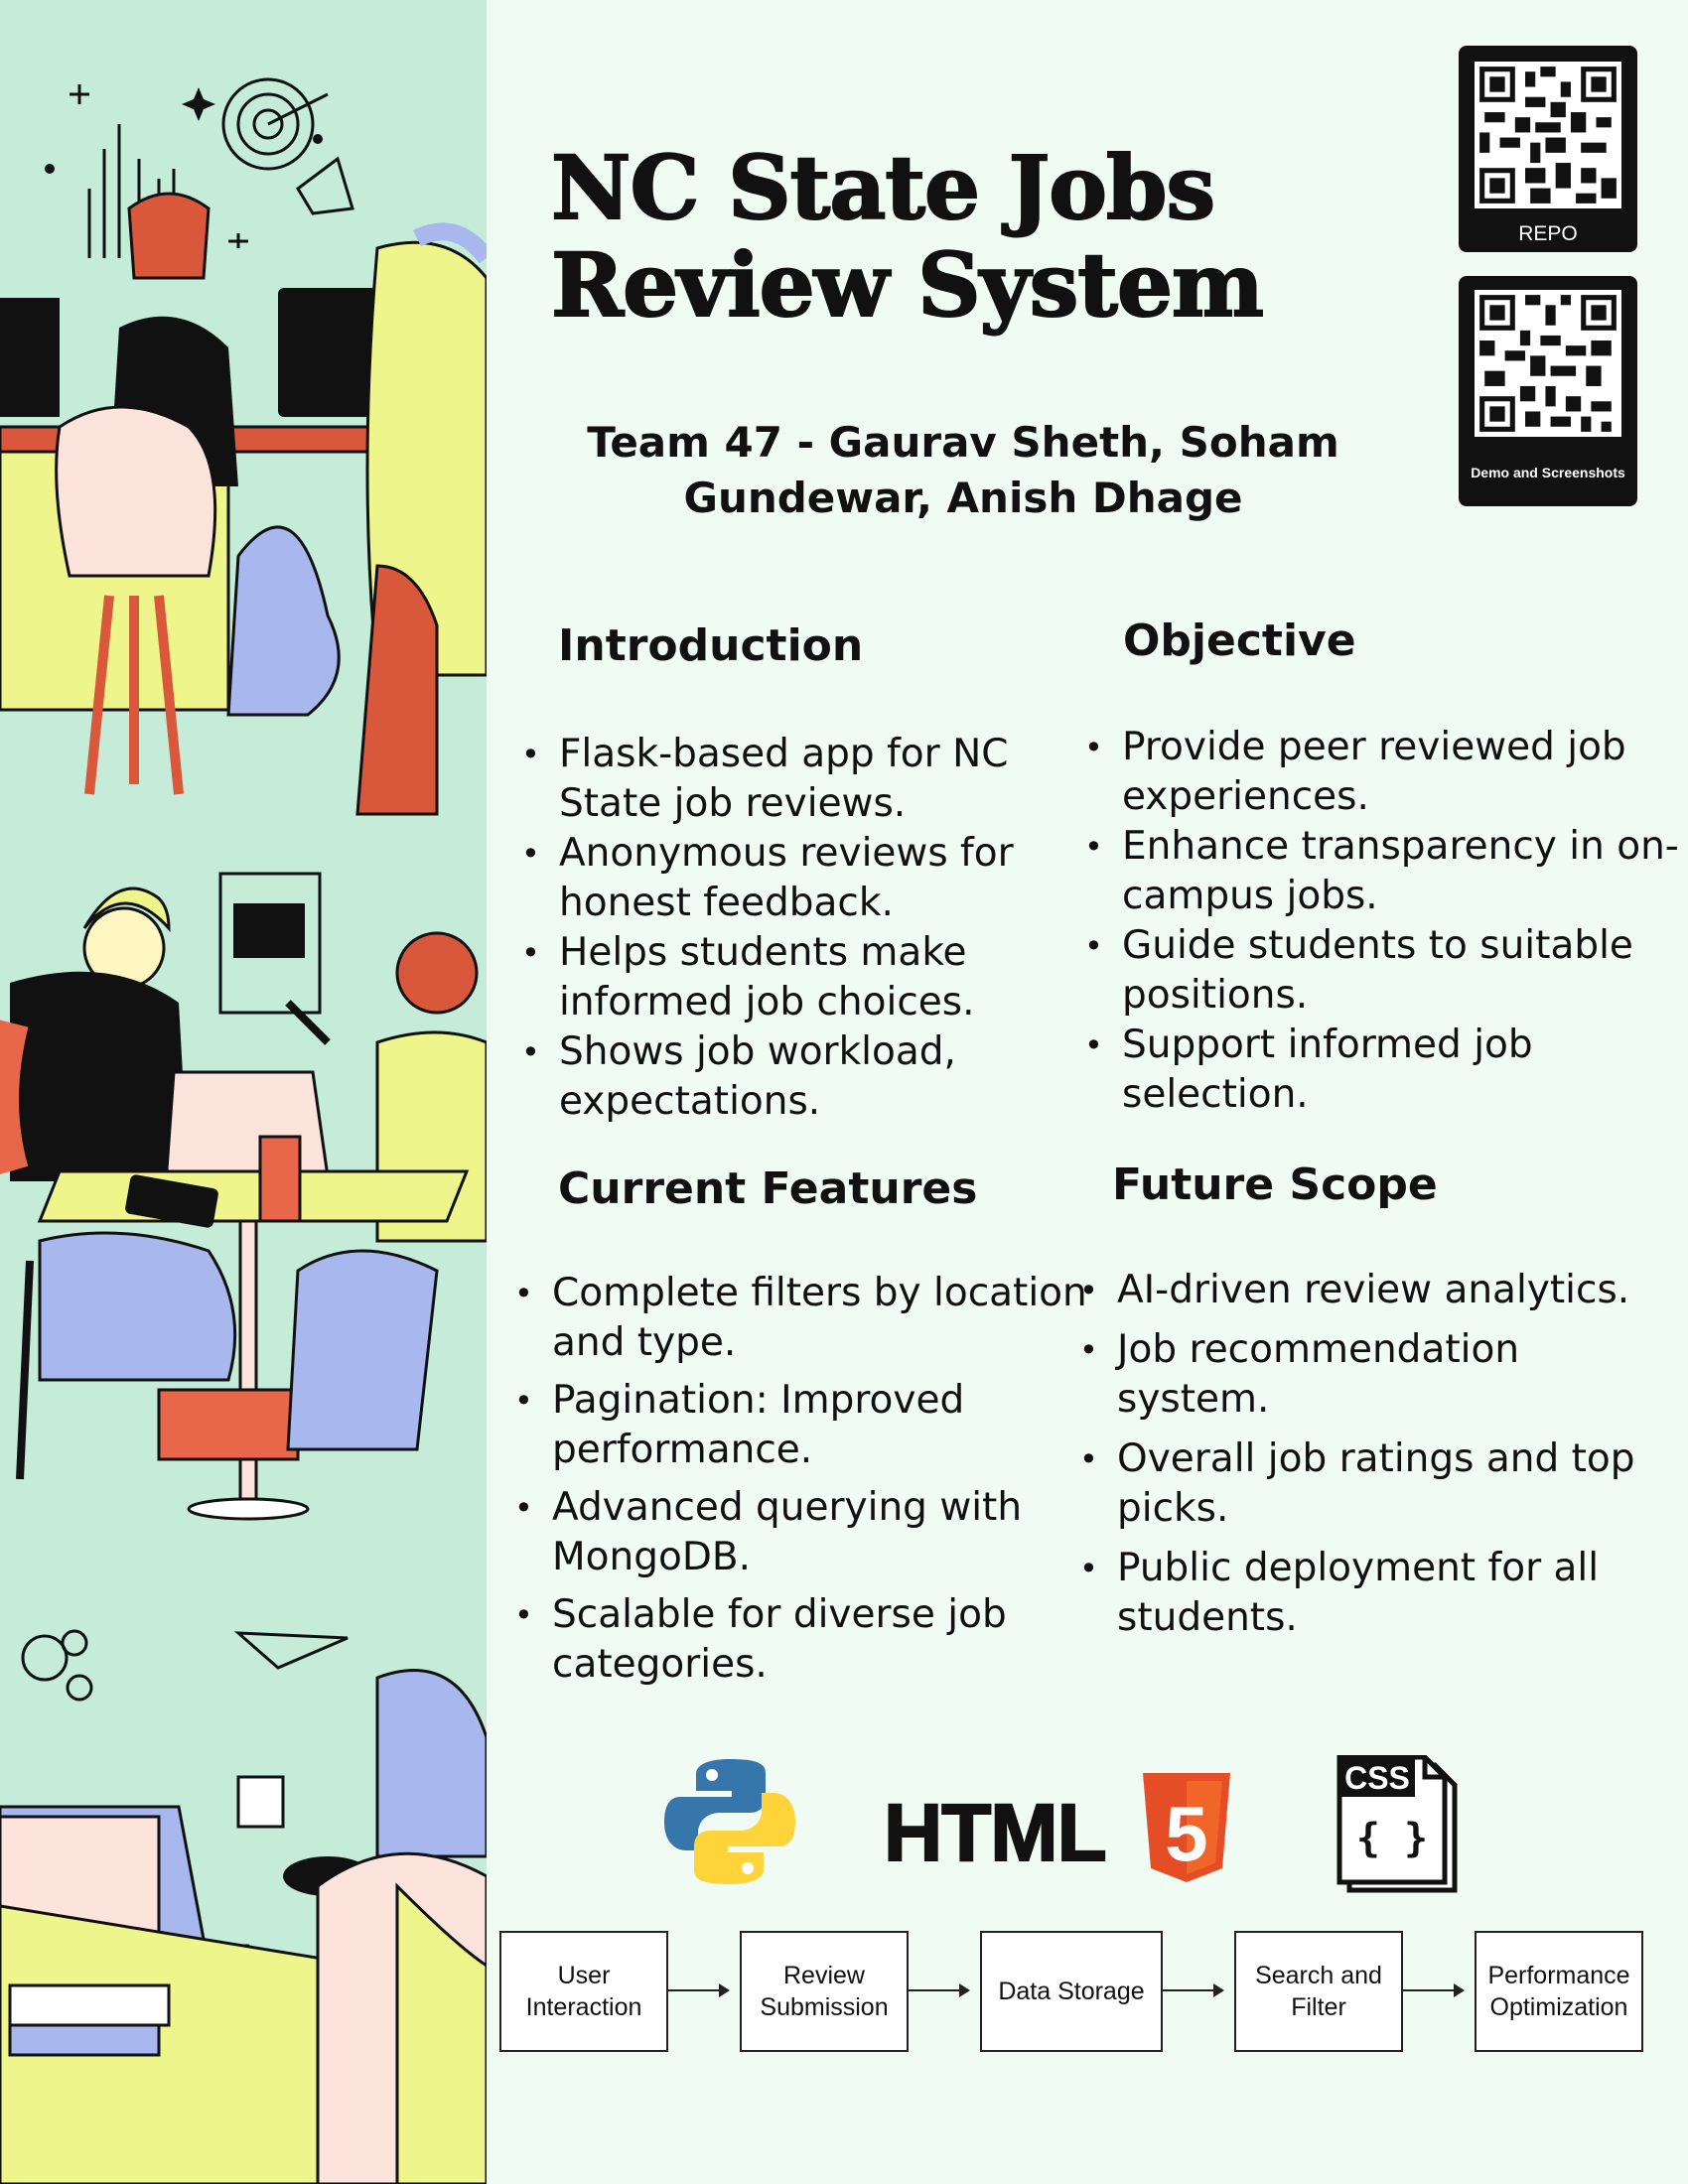 This screenshot has width=1688, height=2184. I want to click on css-braces-text: { }, so click(1392, 1838).